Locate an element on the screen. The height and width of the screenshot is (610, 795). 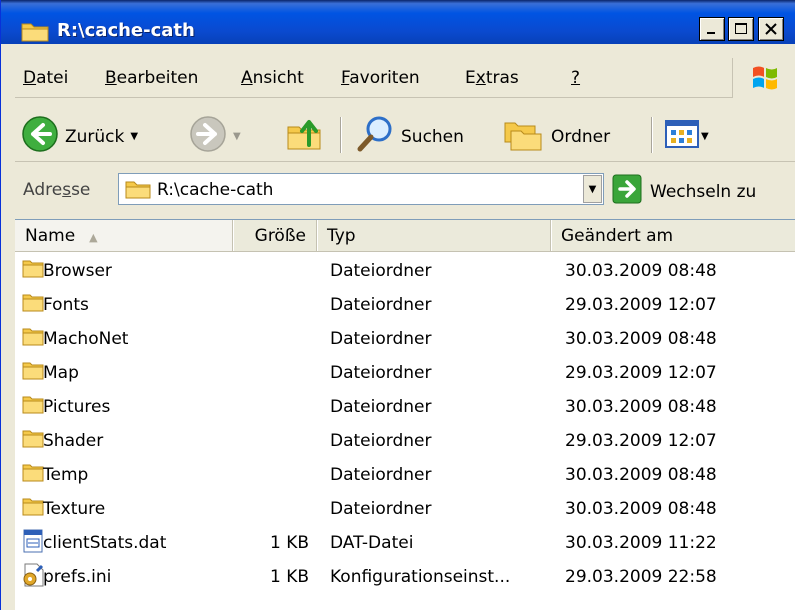
column-header-row: Name ▲ Größe Typ Geändert am is located at coordinates (405, 236).